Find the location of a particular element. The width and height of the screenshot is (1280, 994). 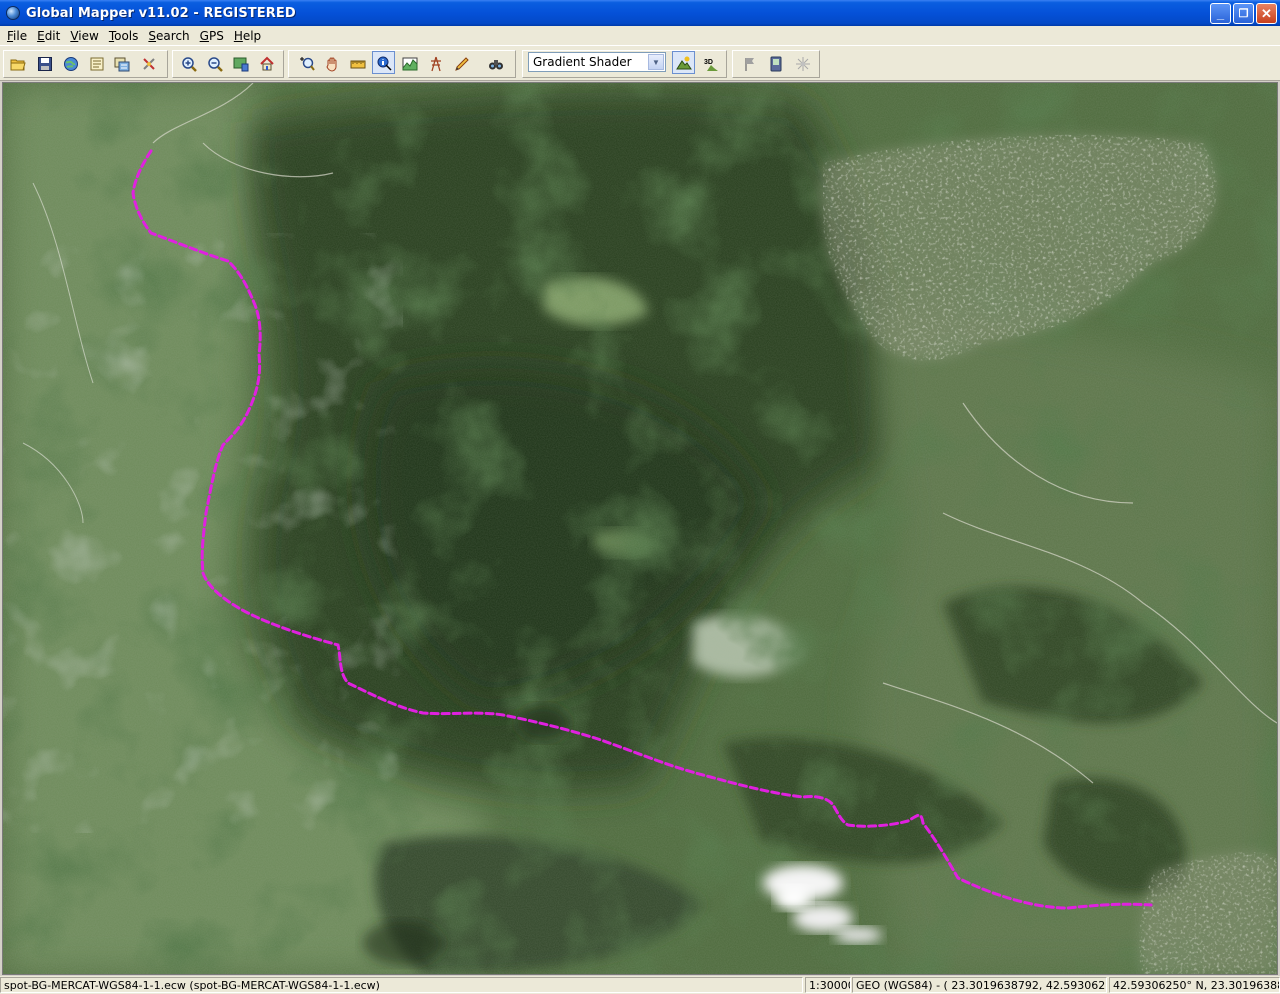

search-binoculars-icon is located at coordinates (495, 64).